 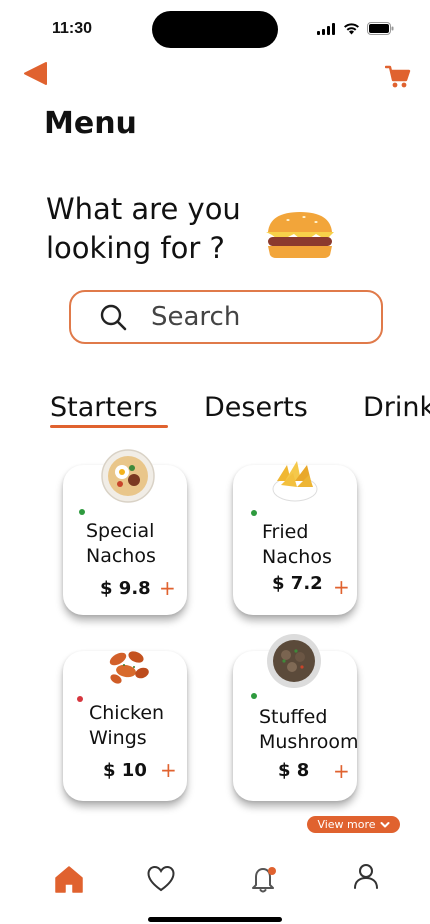 What do you see at coordinates (300, 235) in the screenshot?
I see `burger-icon` at bounding box center [300, 235].